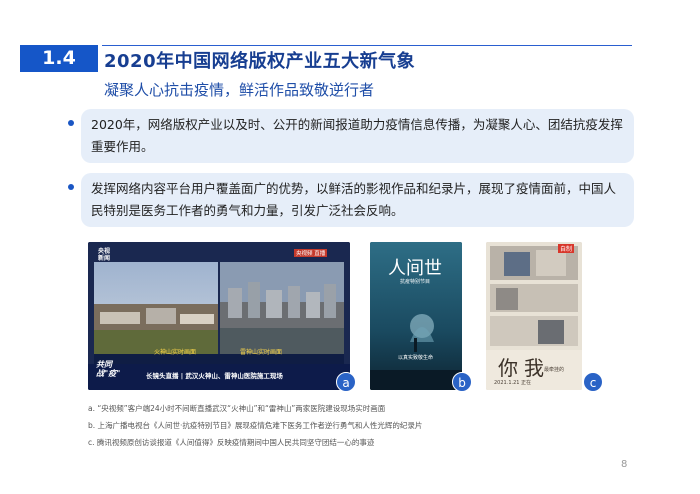 The height and width of the screenshot is (494, 700). What do you see at coordinates (261, 352) in the screenshot?
I see `leishenshan-label: 雷神山实时画面` at bounding box center [261, 352].